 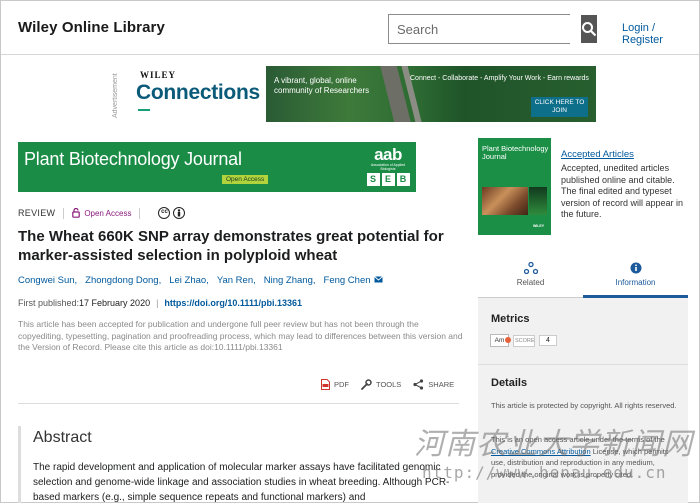 I want to click on doi-link: https://doi.org/10.1111/pbi.13361, so click(x=233, y=303).